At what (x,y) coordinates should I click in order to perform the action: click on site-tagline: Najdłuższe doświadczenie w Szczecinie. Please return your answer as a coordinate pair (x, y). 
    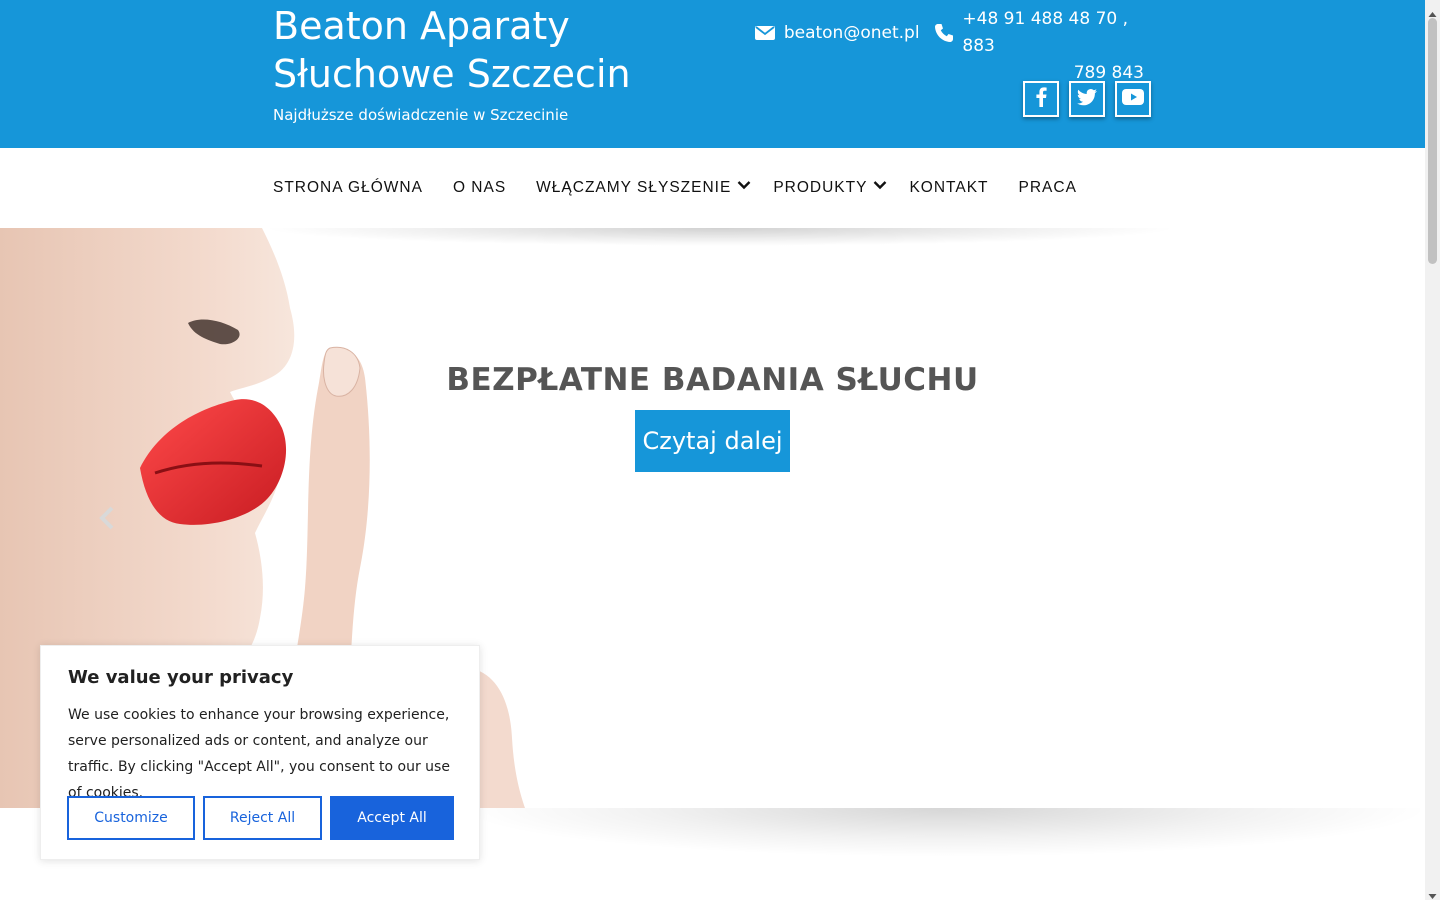
    Looking at the image, I should click on (421, 115).